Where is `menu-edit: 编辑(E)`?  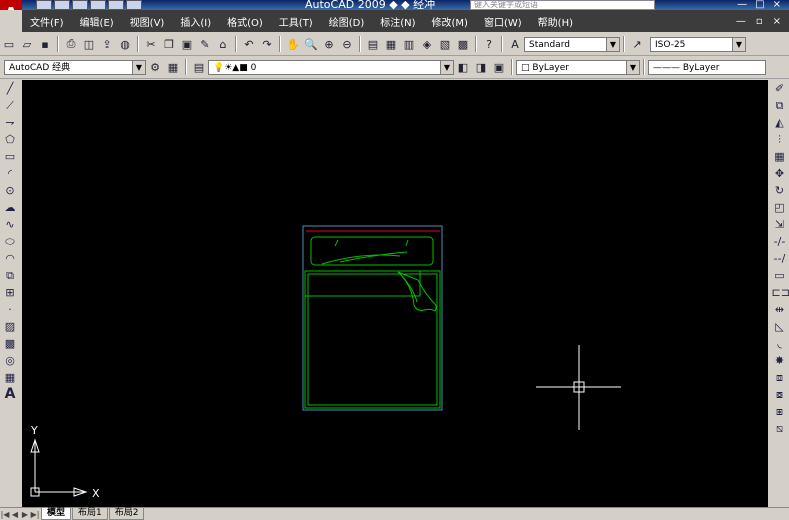
menu-edit: 编辑(E) is located at coordinates (97, 21).